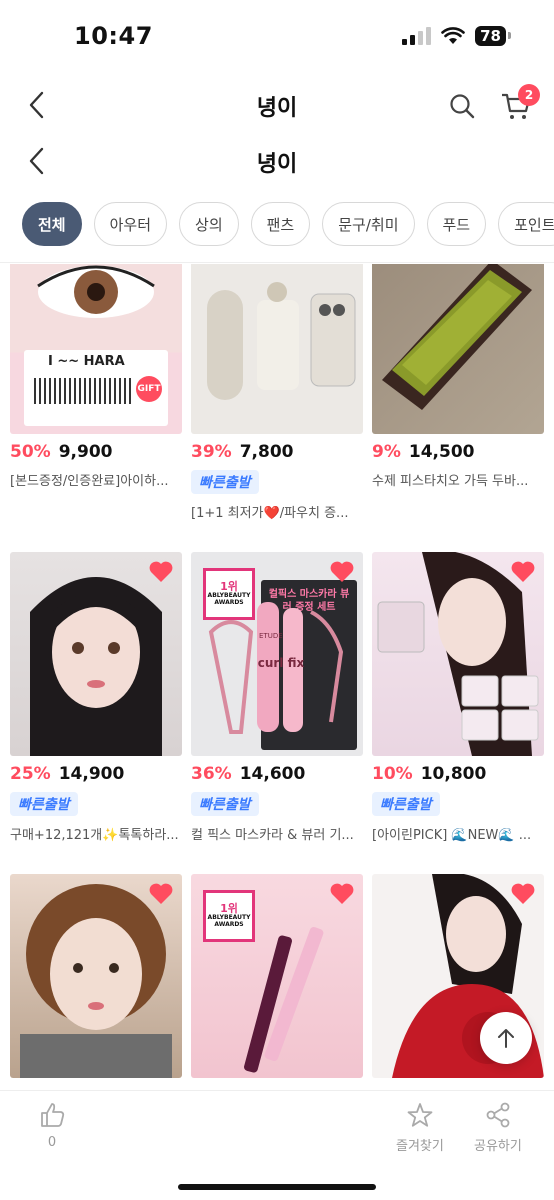 The height and width of the screenshot is (1200, 554). I want to click on price-row: 39% 7,800, so click(277, 452).